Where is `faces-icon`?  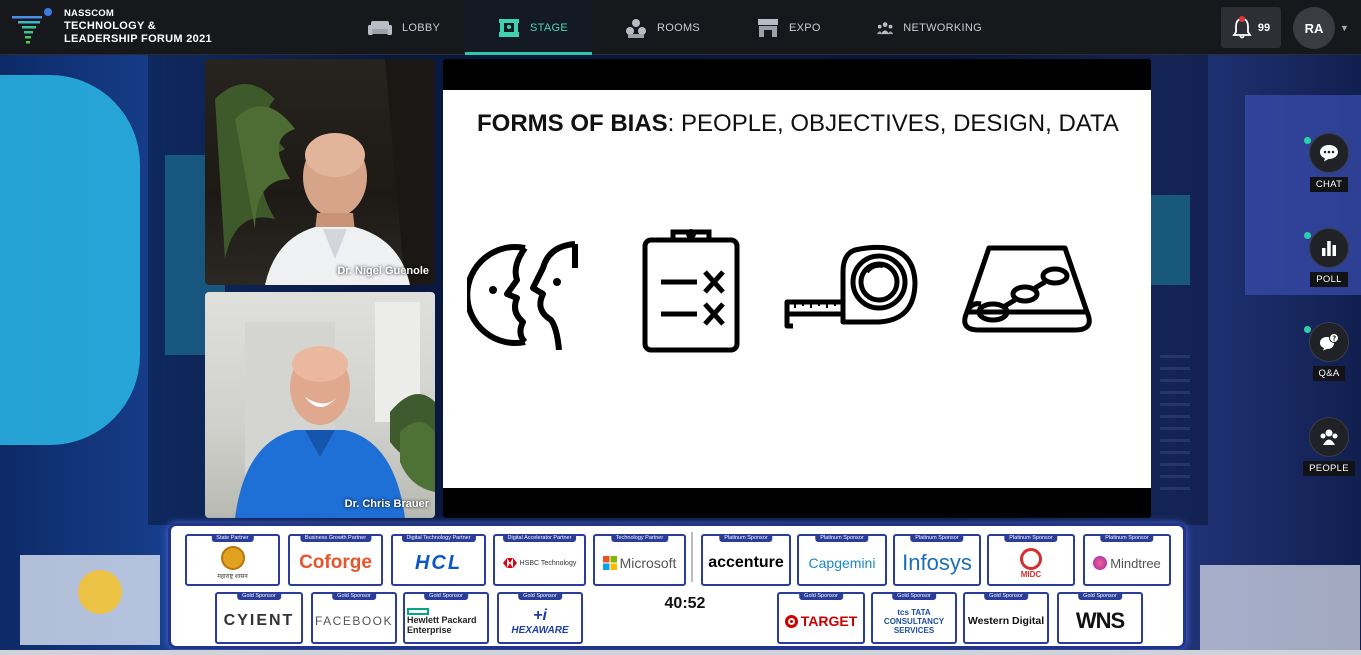 faces-icon is located at coordinates (522, 295).